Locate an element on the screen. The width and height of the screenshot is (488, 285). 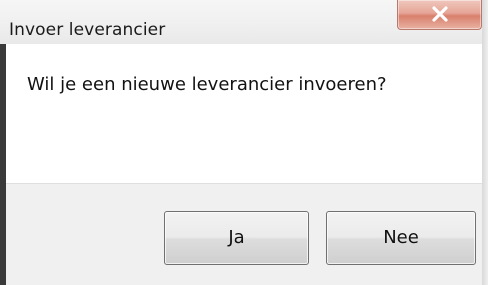
no-button: Nee is located at coordinates (401, 238).